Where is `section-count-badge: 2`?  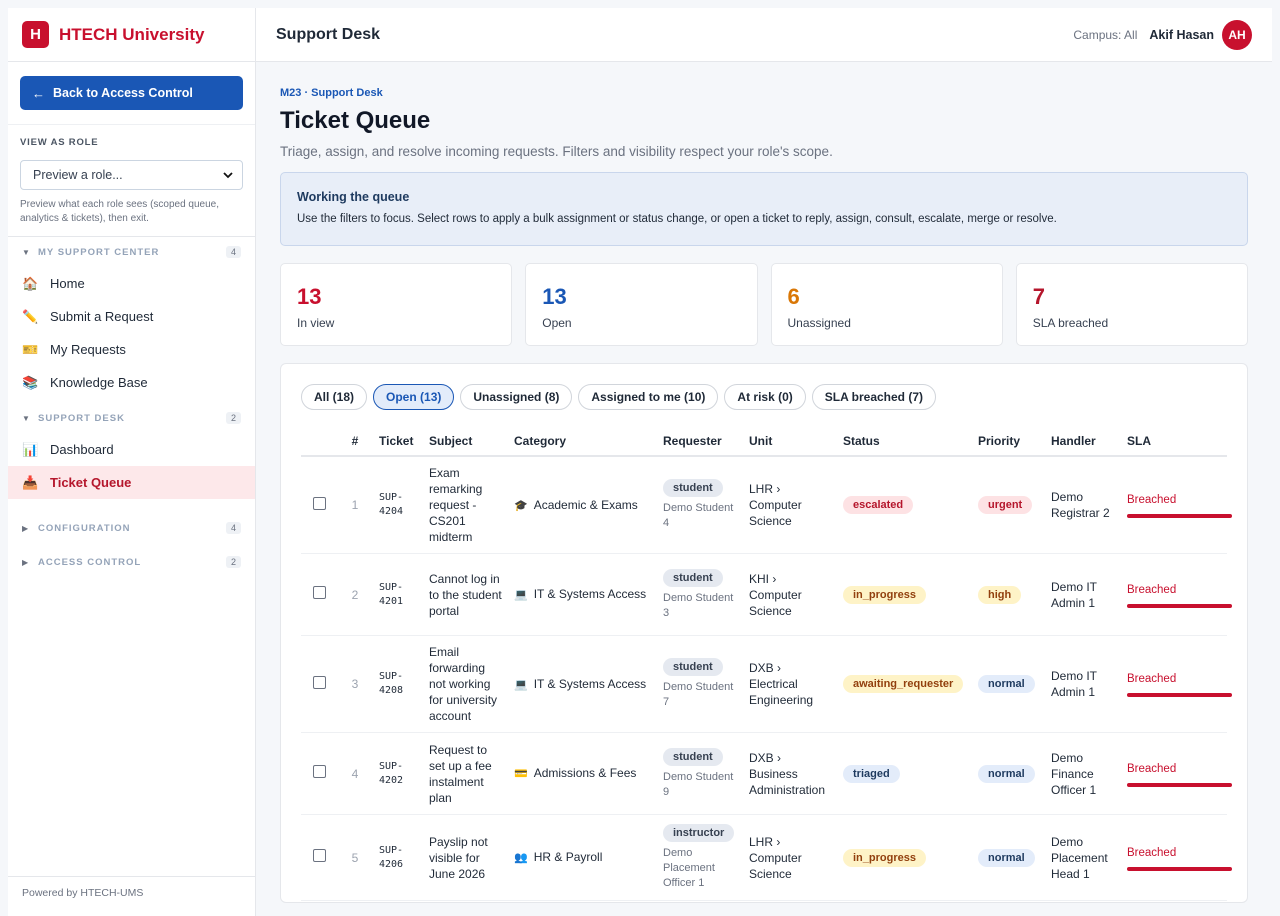
section-count-badge: 2 is located at coordinates (233, 562).